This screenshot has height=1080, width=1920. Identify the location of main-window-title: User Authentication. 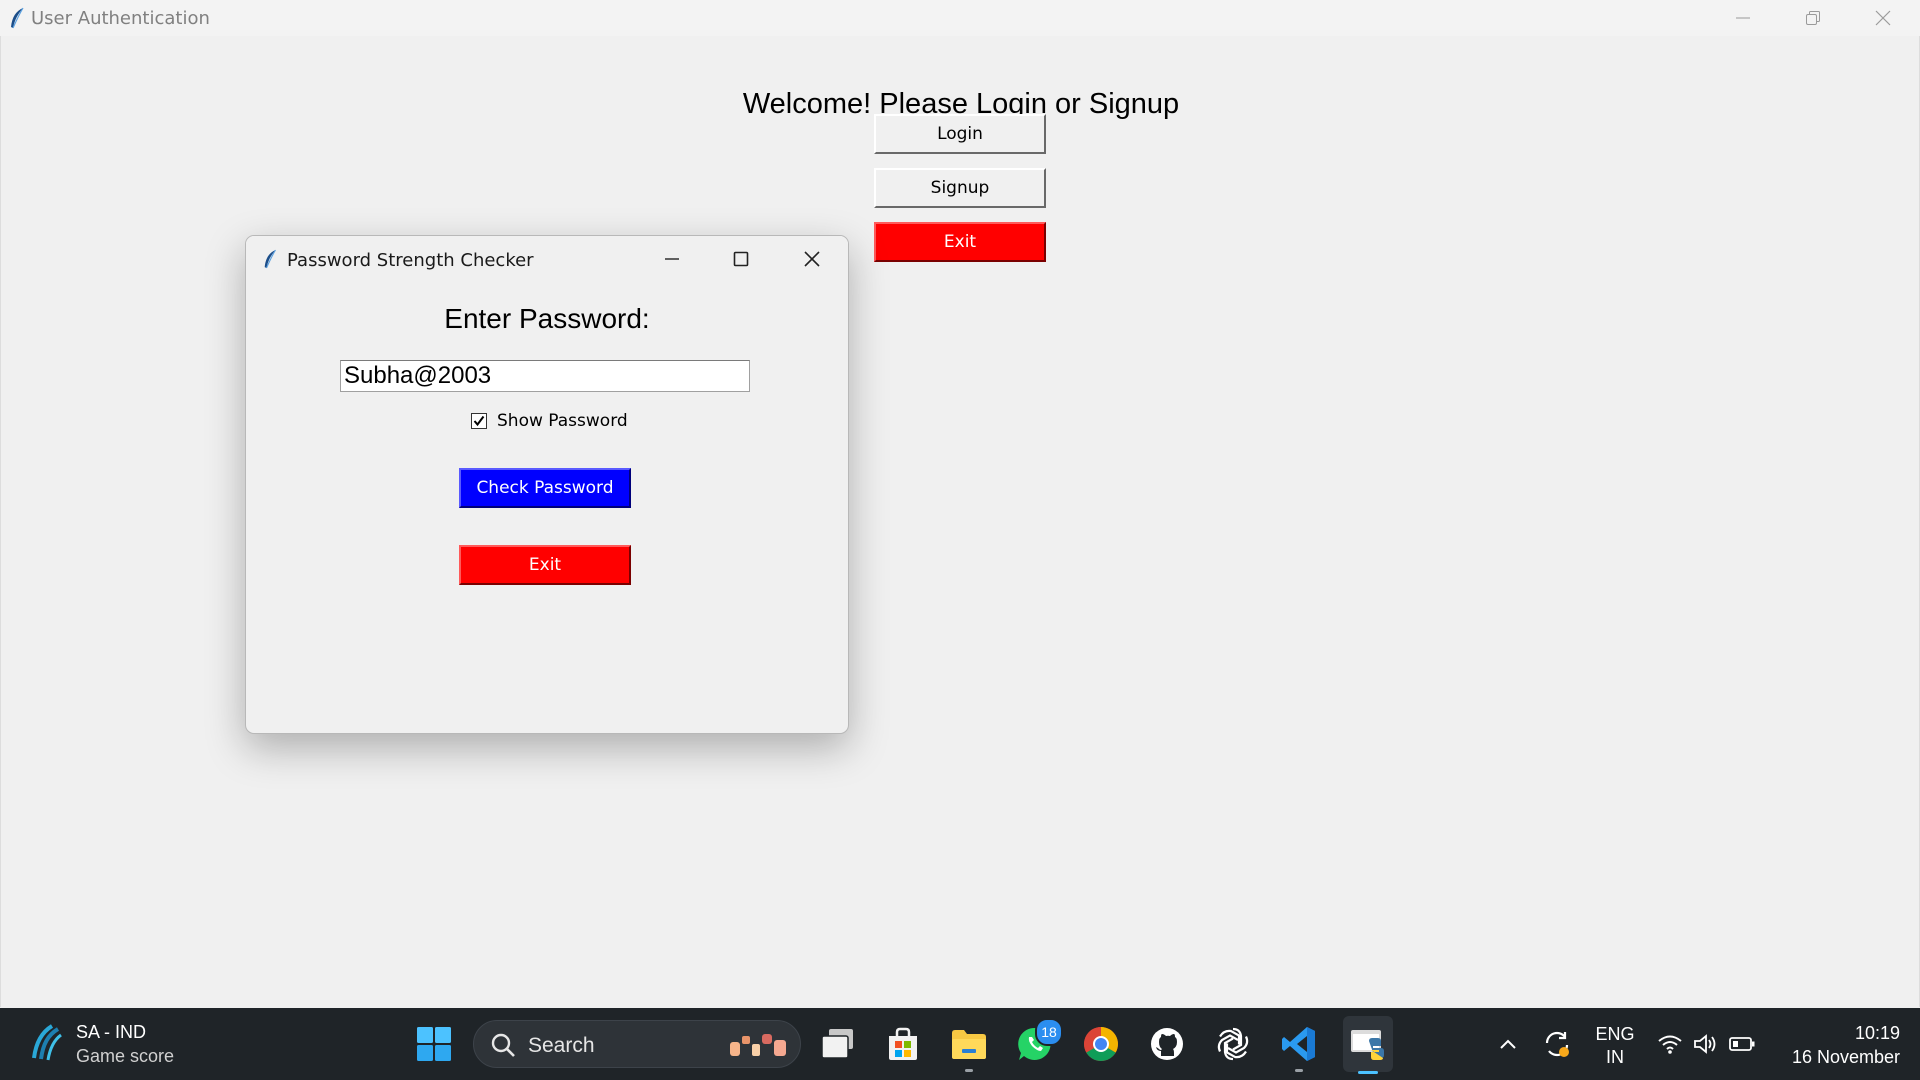
(120, 18).